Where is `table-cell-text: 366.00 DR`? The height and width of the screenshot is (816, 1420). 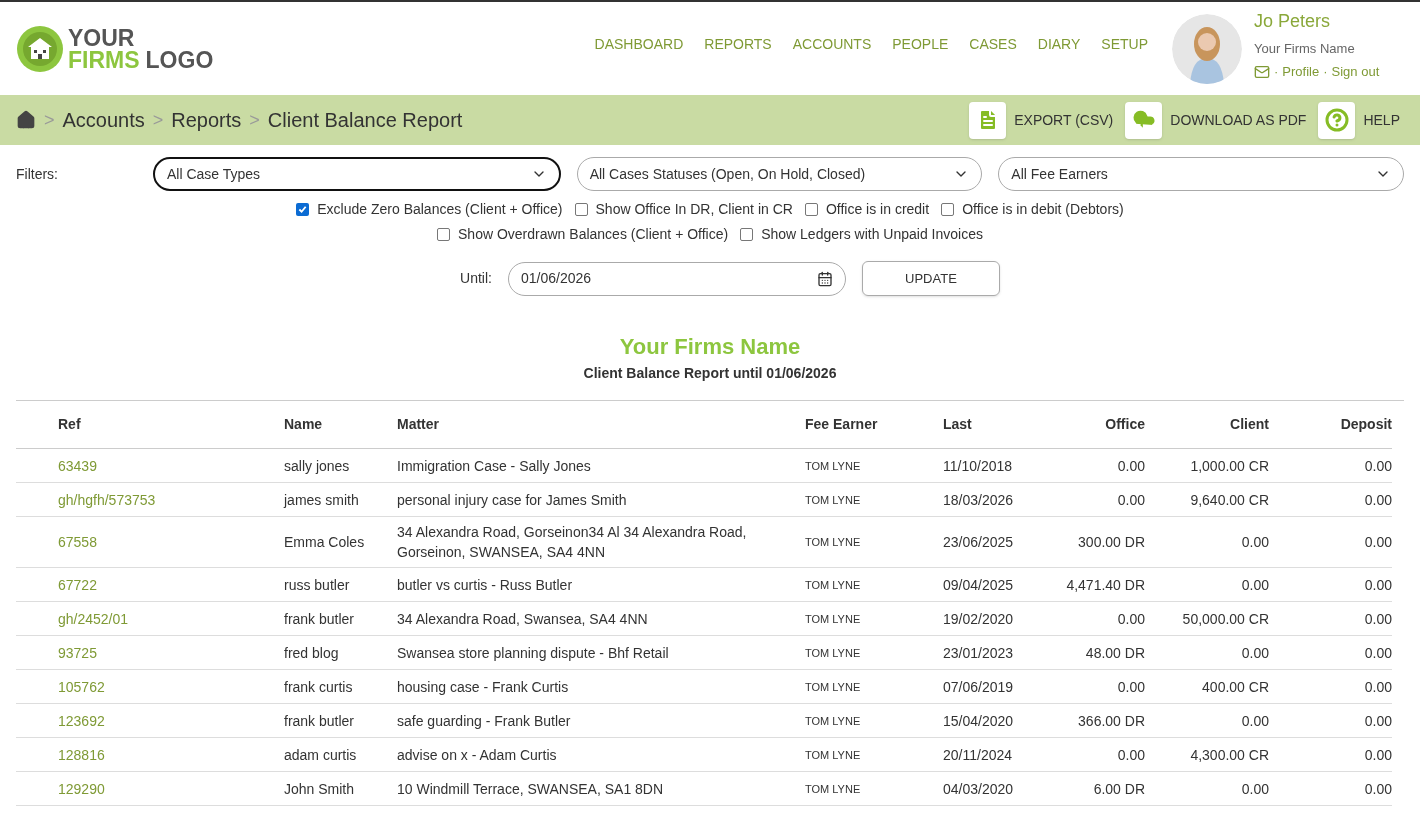 table-cell-text: 366.00 DR is located at coordinates (1111, 721).